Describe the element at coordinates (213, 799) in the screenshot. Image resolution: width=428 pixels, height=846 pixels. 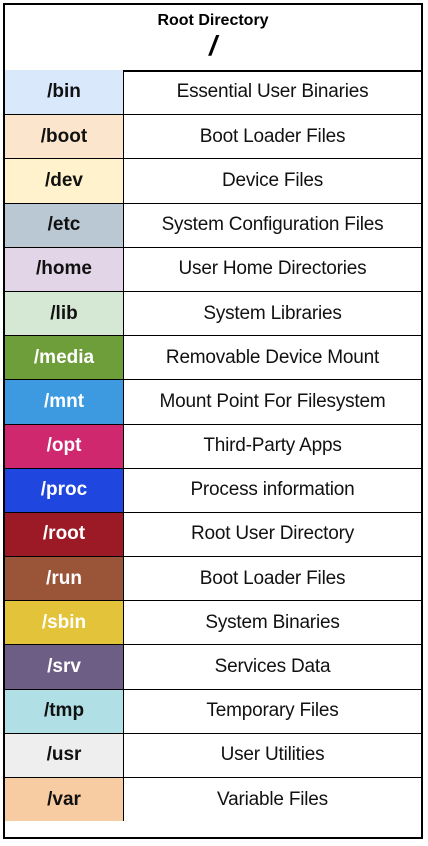
I see `table-row: /var Variable Files` at that location.